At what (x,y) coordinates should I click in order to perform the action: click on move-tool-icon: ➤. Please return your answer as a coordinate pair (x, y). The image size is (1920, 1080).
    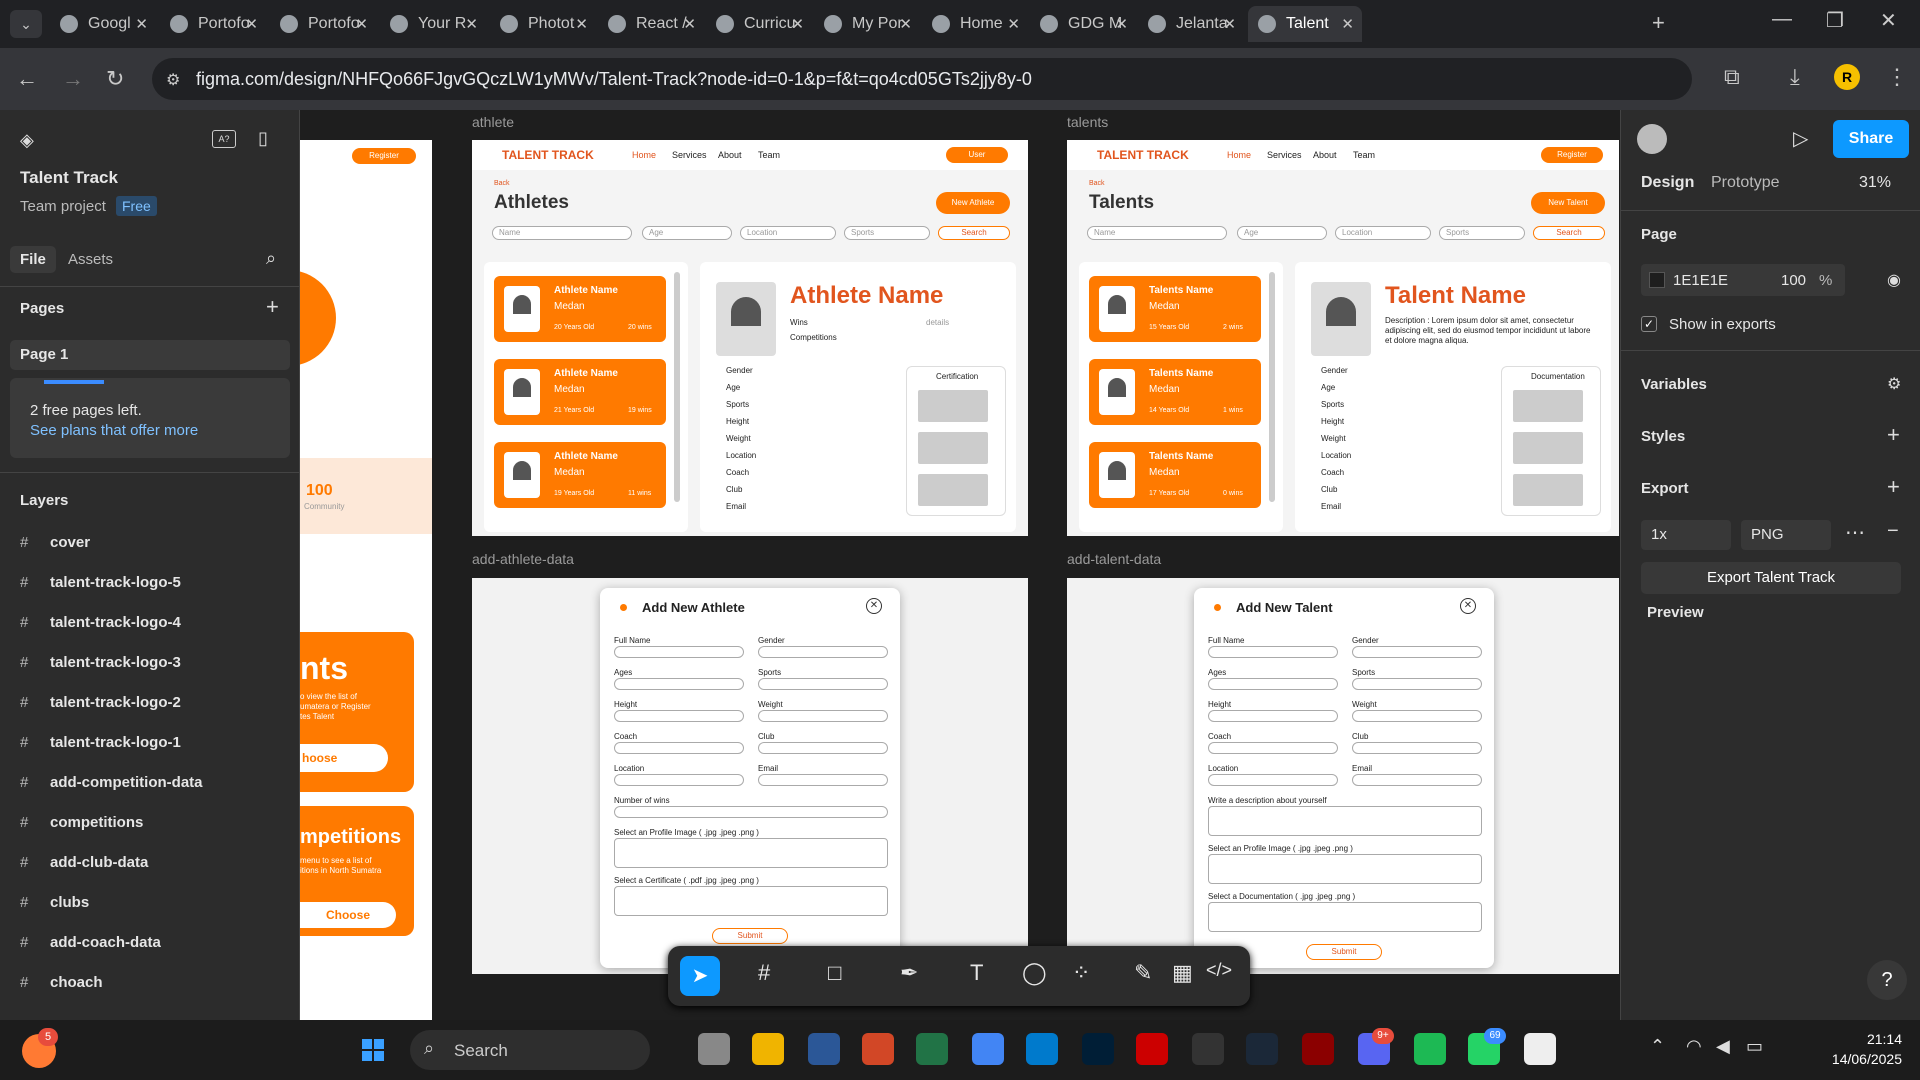
    Looking at the image, I should click on (700, 976).